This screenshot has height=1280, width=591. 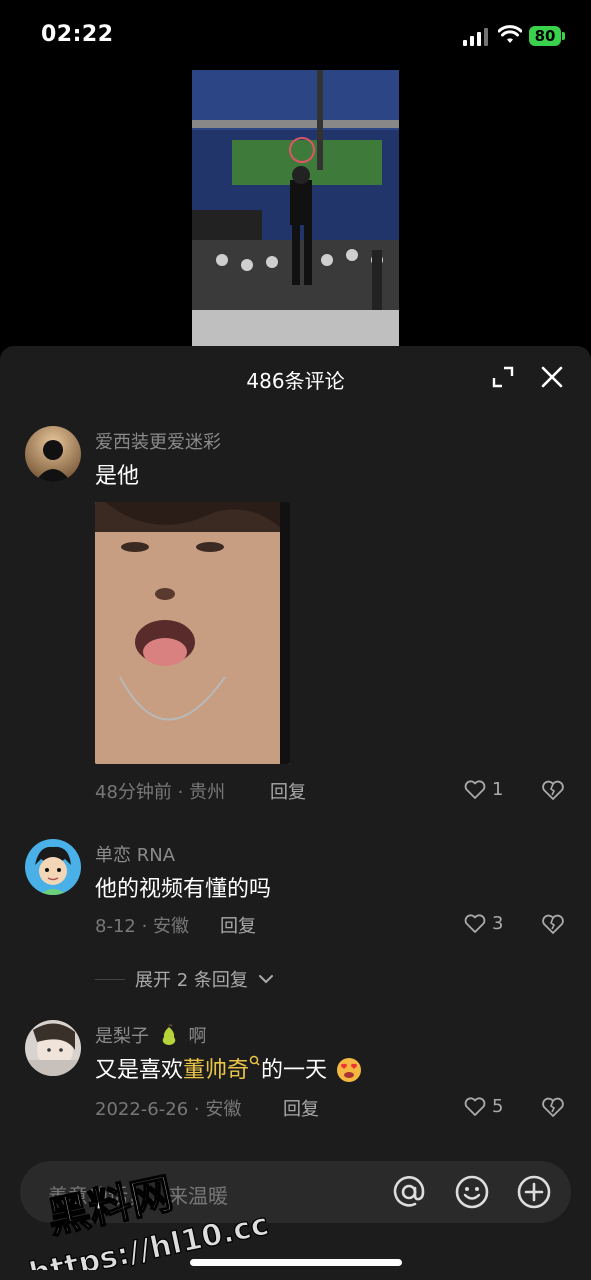 I want to click on like-button: 1, so click(x=483, y=789).